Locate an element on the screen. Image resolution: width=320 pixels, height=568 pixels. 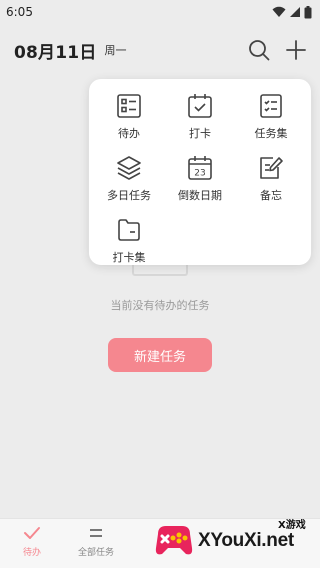
menu-item-checkin: 打卡 is located at coordinates (200, 116).